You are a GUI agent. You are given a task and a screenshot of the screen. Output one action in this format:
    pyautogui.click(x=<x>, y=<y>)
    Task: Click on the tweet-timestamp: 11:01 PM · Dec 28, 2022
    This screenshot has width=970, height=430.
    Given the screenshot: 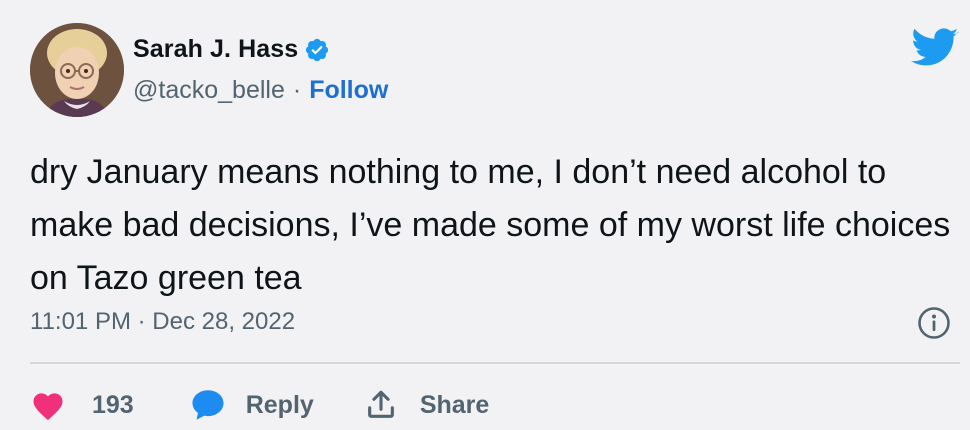 What is the action you would take?
    pyautogui.click(x=162, y=322)
    